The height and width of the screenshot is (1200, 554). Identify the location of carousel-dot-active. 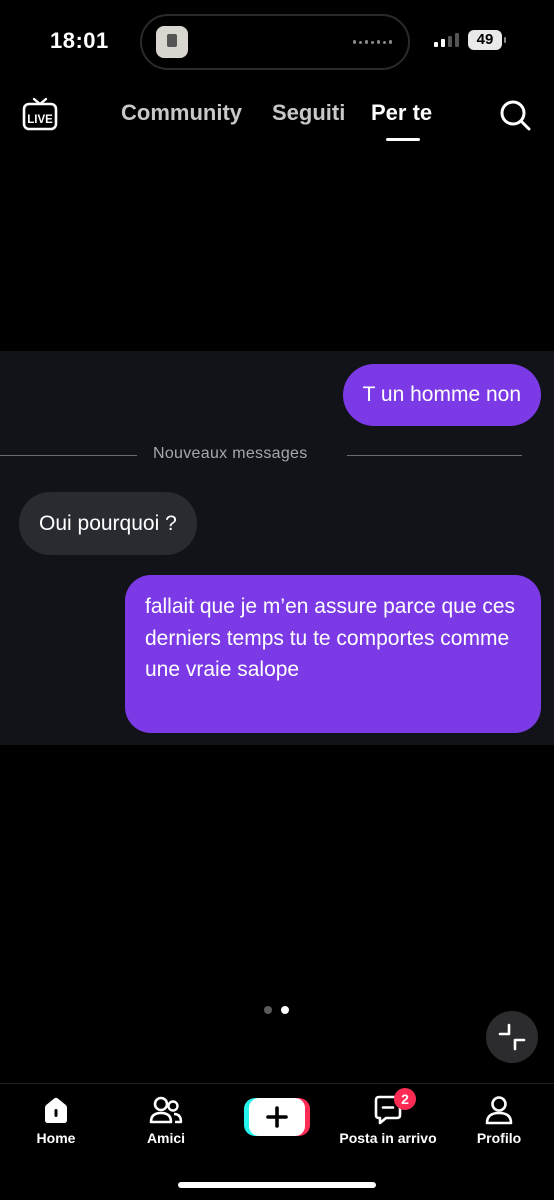
(285, 1010).